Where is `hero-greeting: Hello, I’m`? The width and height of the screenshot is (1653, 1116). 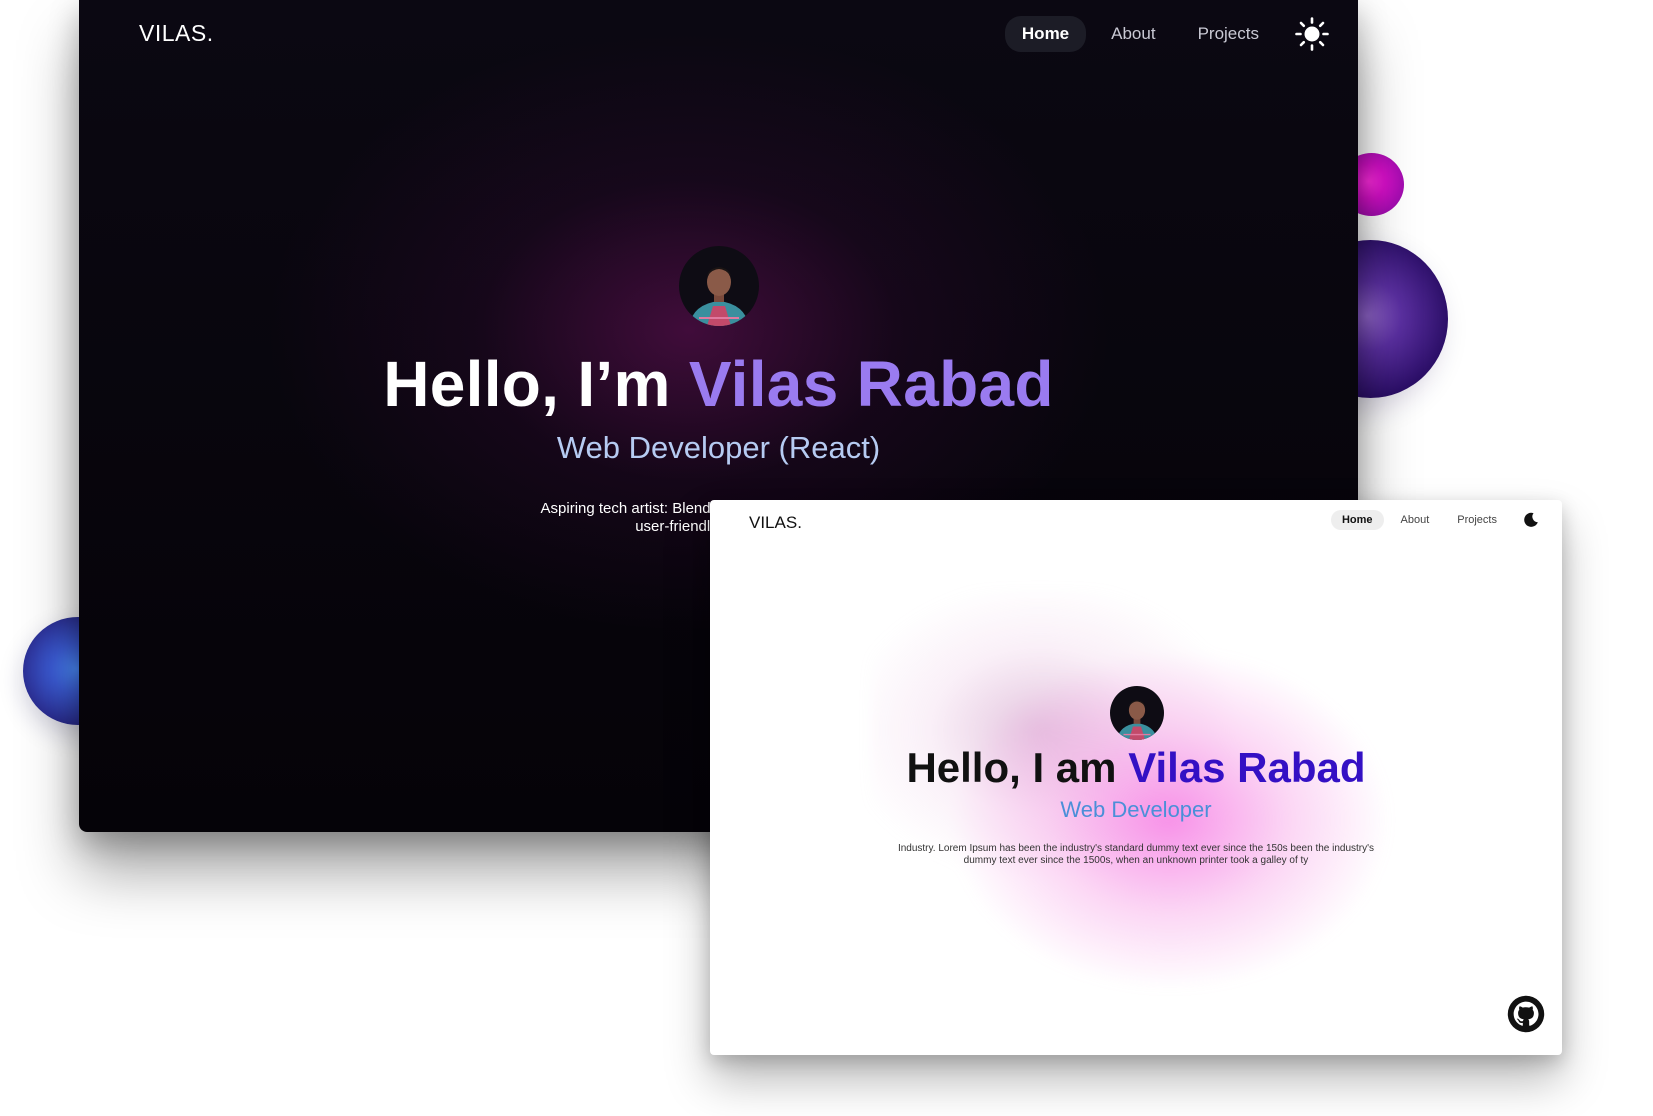
hero-greeting: Hello, I’m is located at coordinates (527, 384).